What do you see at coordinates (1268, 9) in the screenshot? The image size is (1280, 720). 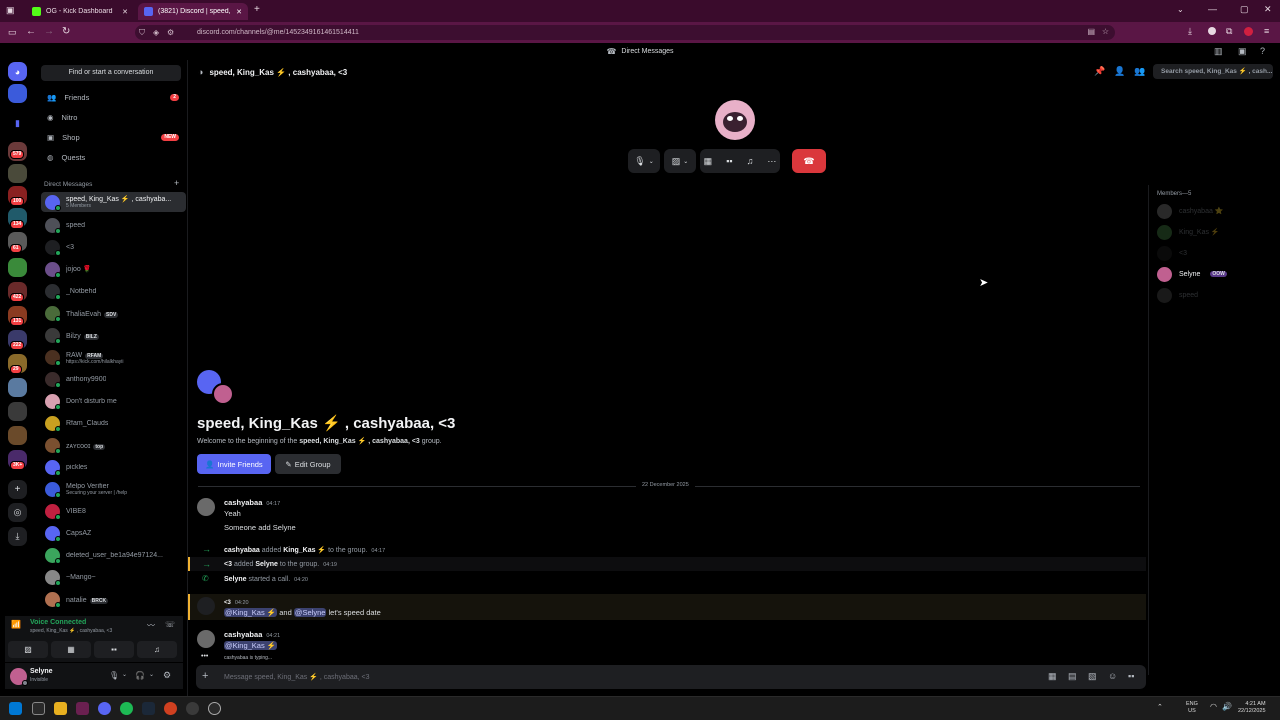 I see `close-window-icon: ✕` at bounding box center [1268, 9].